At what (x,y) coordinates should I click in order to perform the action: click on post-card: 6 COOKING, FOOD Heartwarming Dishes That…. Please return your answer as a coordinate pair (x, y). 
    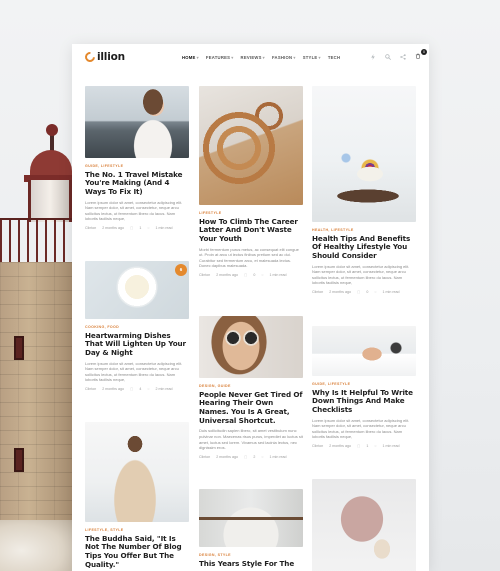
    Looking at the image, I should click on (137, 326).